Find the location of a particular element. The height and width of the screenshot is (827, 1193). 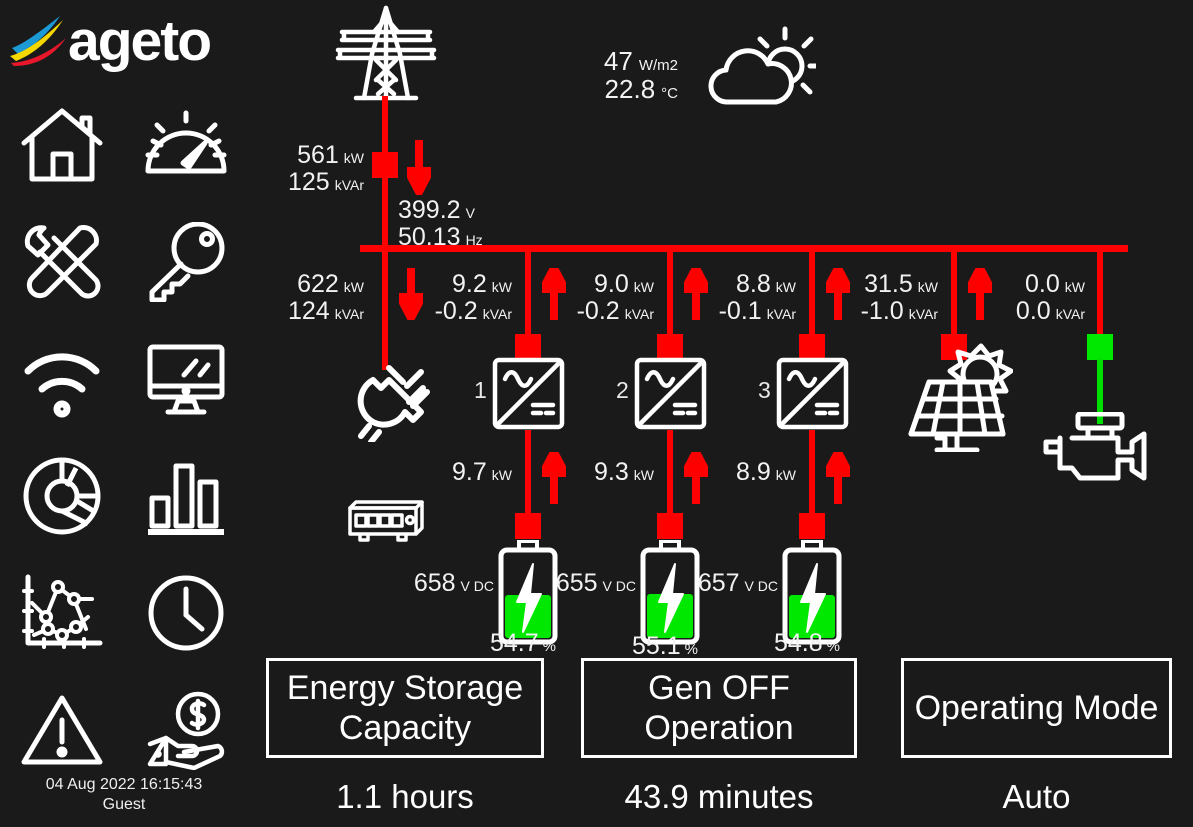

sidebar-item-alarms is located at coordinates (62, 729).